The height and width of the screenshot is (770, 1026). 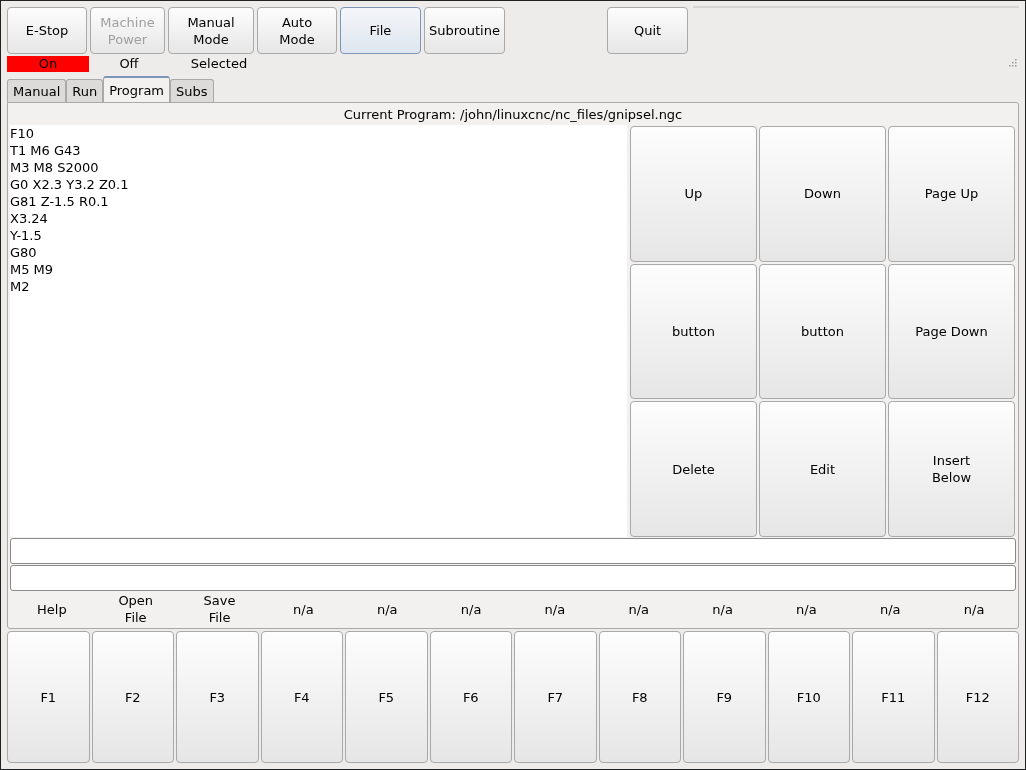 What do you see at coordinates (977, 697) in the screenshot?
I see `function-key-button: F12` at bounding box center [977, 697].